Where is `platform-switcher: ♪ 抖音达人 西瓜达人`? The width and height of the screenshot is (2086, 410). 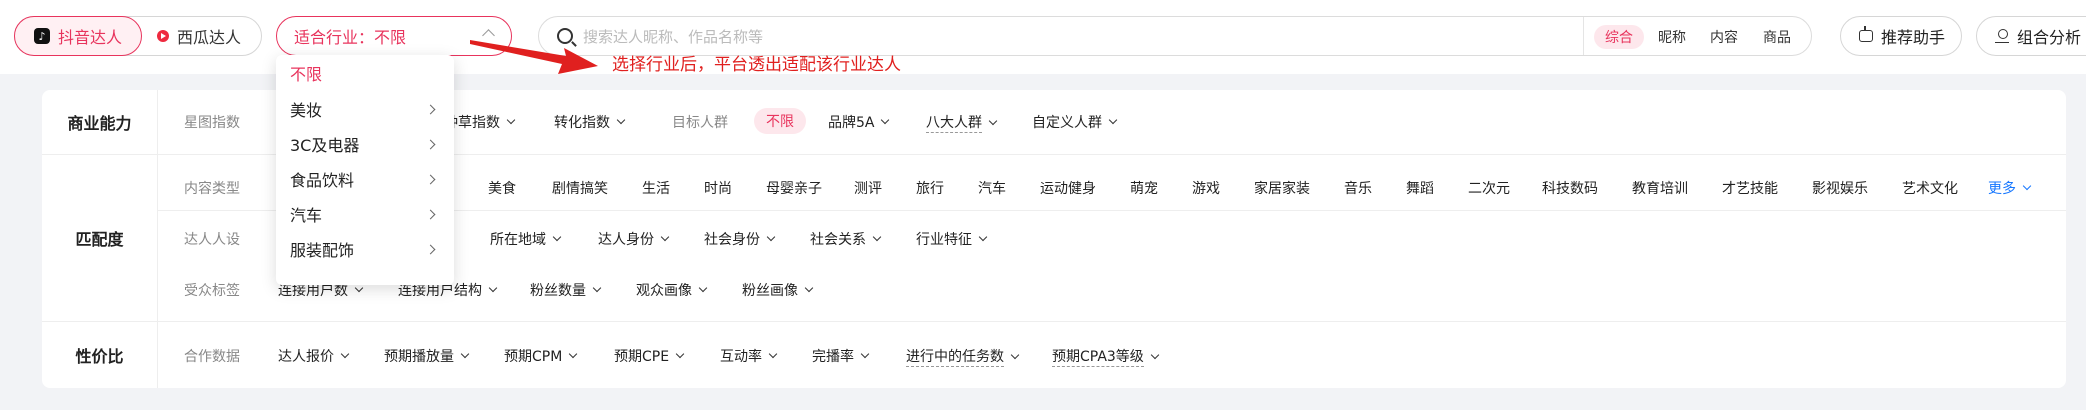
platform-switcher: ♪ 抖音达人 西瓜达人 is located at coordinates (138, 36).